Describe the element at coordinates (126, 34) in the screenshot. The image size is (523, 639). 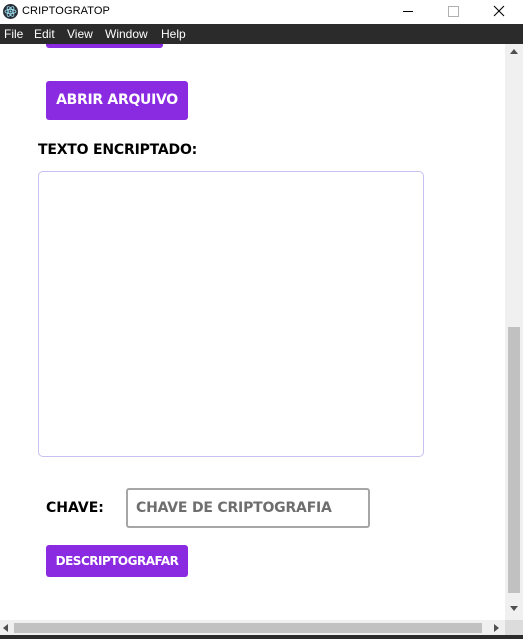
I see `menu-window: Window` at that location.